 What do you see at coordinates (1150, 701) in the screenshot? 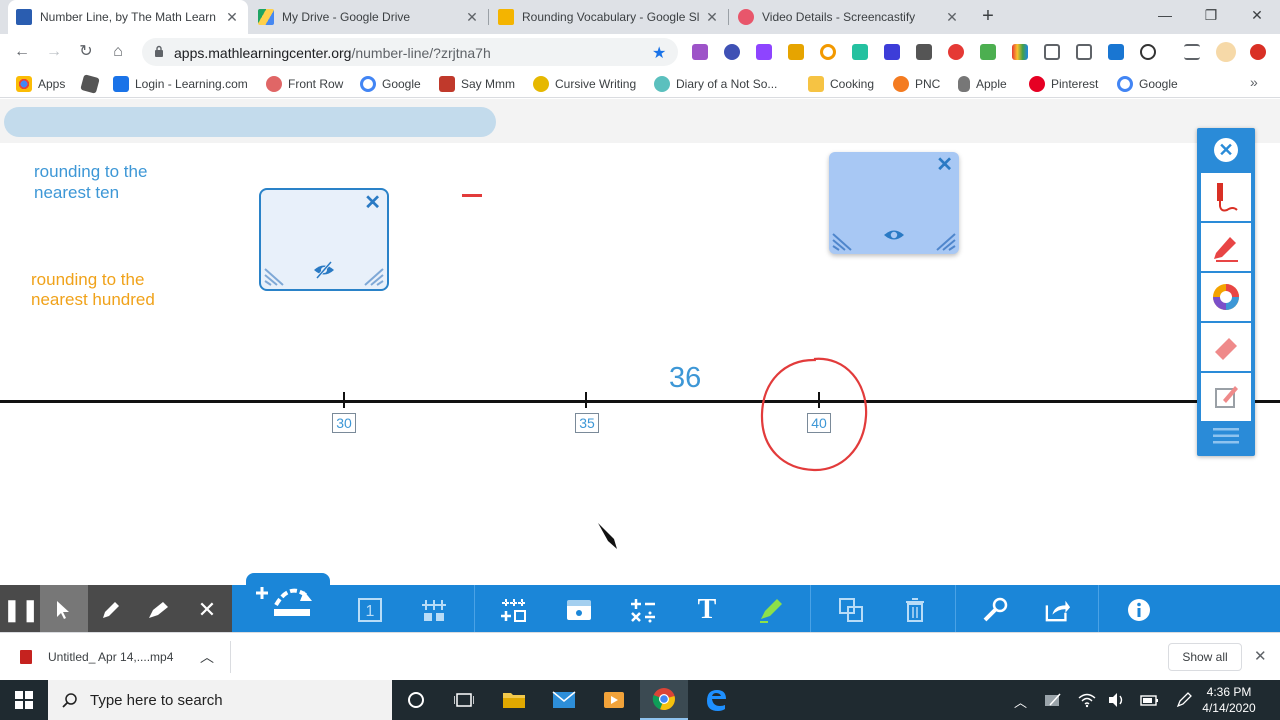
I see `battery-icon` at bounding box center [1150, 701].